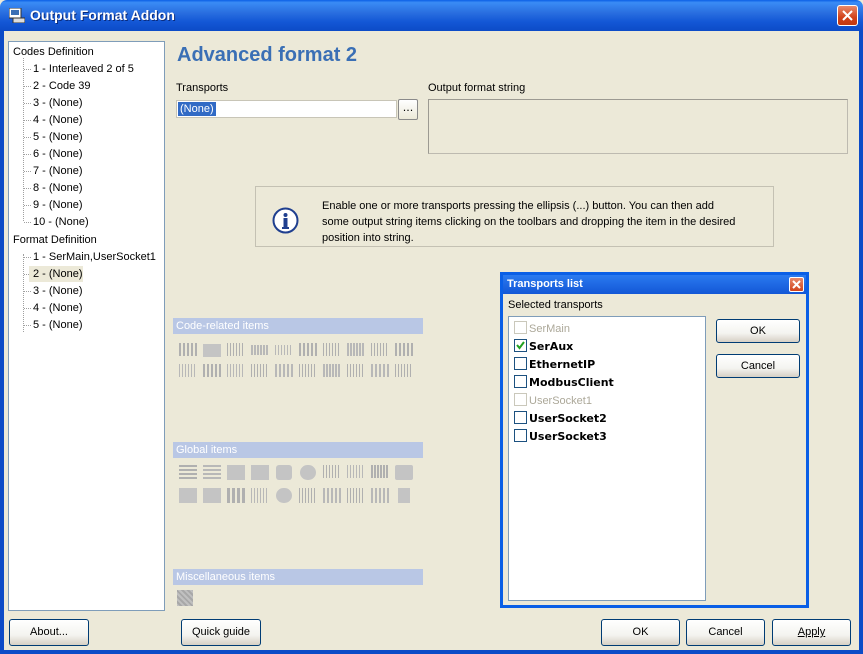 This screenshot has width=863, height=654. What do you see at coordinates (640, 632) in the screenshot?
I see `ok-button: OK` at bounding box center [640, 632].